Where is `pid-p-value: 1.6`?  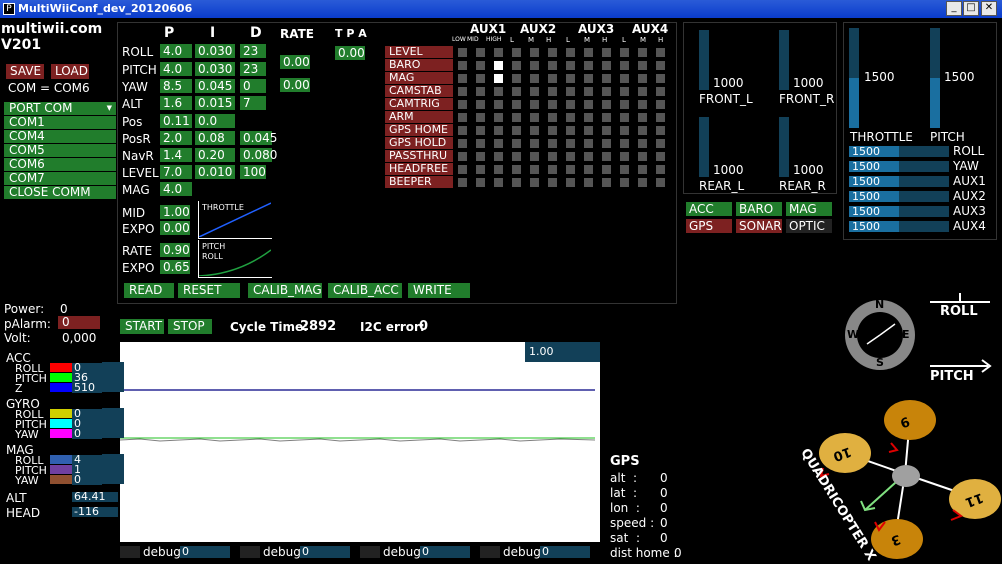 pid-p-value: 1.6 is located at coordinates (176, 103).